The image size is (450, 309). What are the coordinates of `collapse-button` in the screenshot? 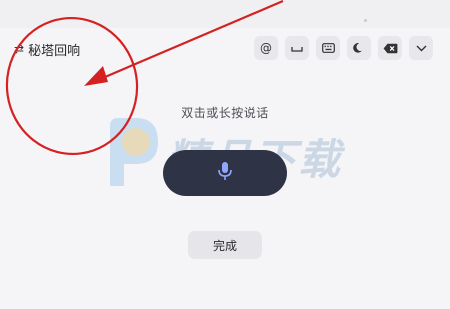 It's located at (421, 48).